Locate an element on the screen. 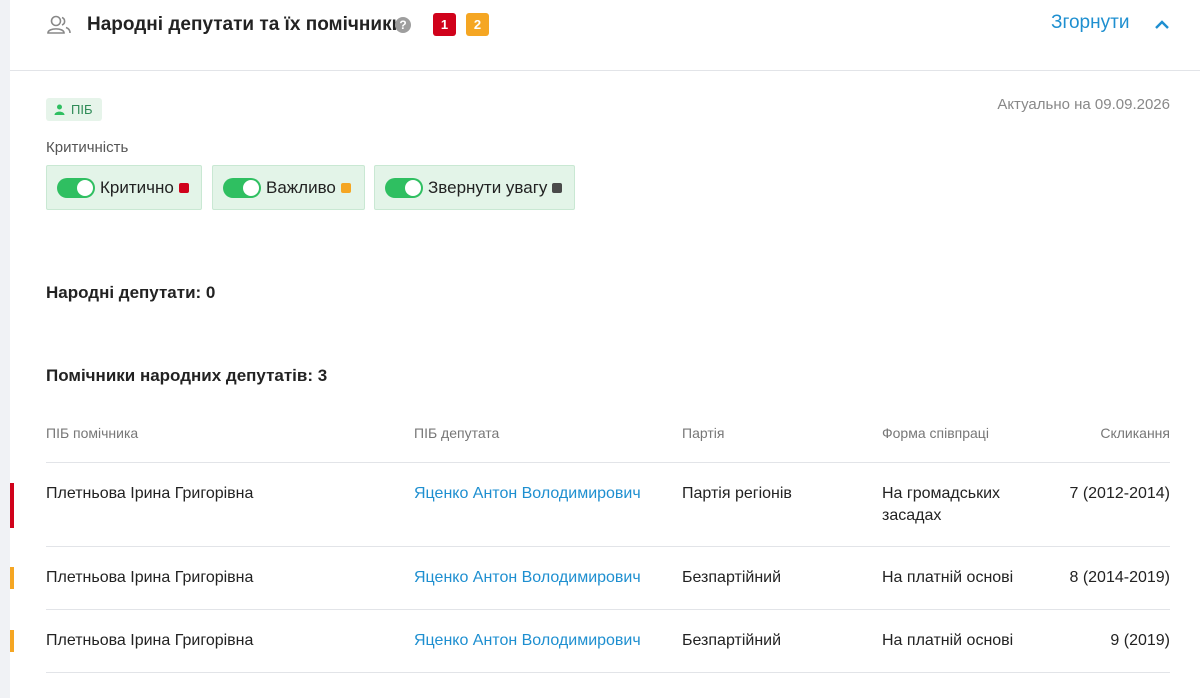  deputies-count-title: Народні депутати: 0 is located at coordinates (131, 292).